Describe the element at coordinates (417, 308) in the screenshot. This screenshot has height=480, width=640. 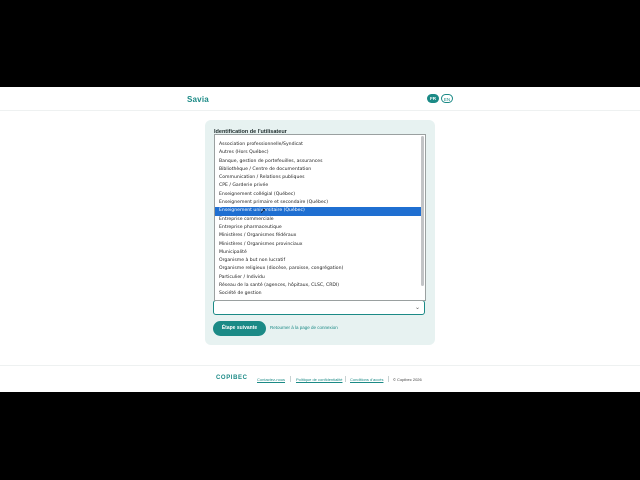
I see `chevron-down-icon: ⌄` at that location.